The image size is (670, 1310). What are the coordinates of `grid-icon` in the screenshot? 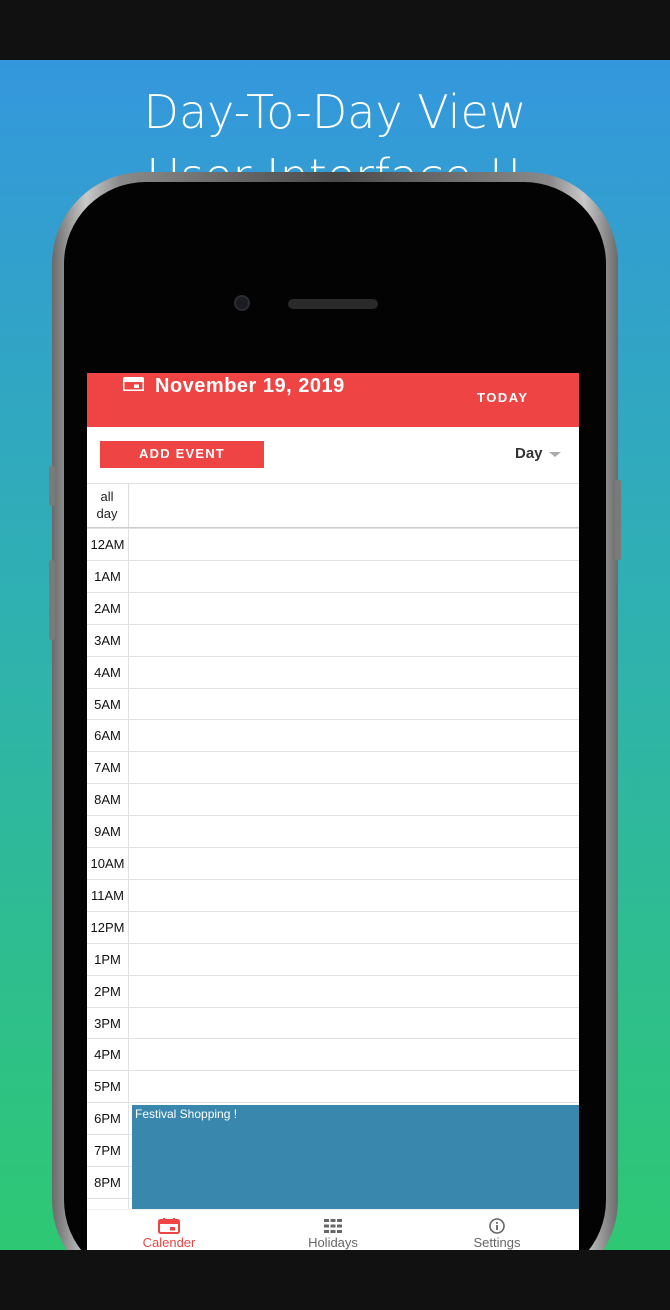 It's located at (333, 1226).